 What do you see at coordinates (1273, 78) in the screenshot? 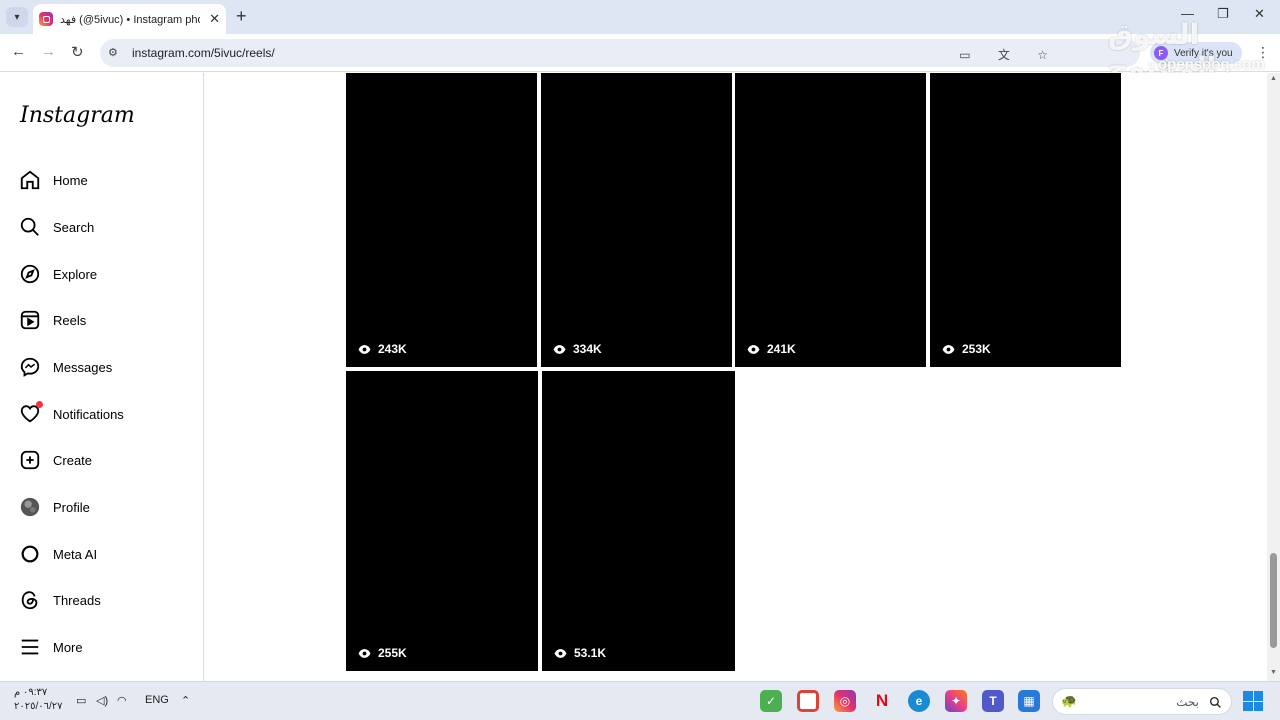
I see `scroll-up-icon: ▲` at bounding box center [1273, 78].